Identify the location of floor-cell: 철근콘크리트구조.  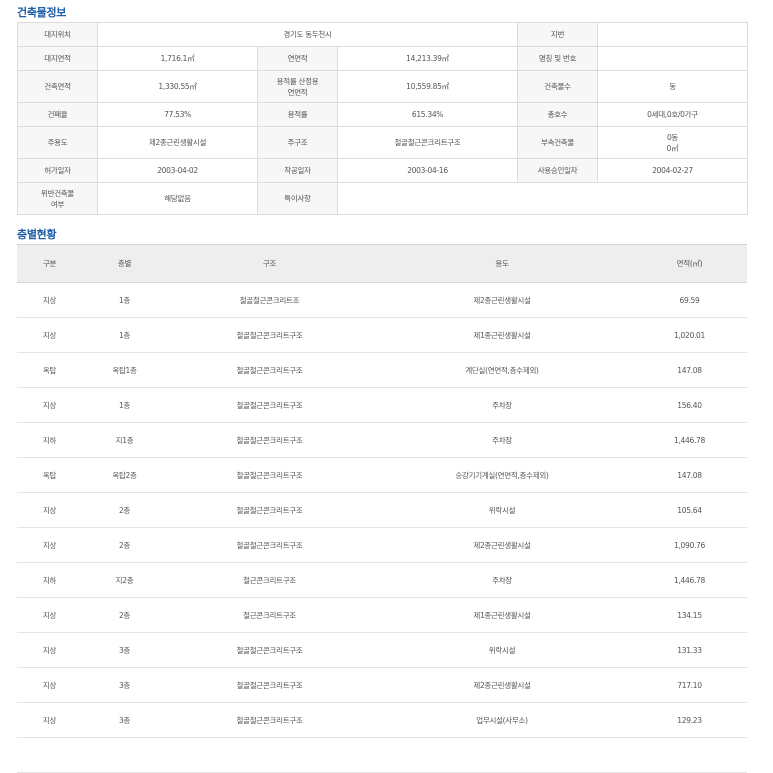
(269, 580).